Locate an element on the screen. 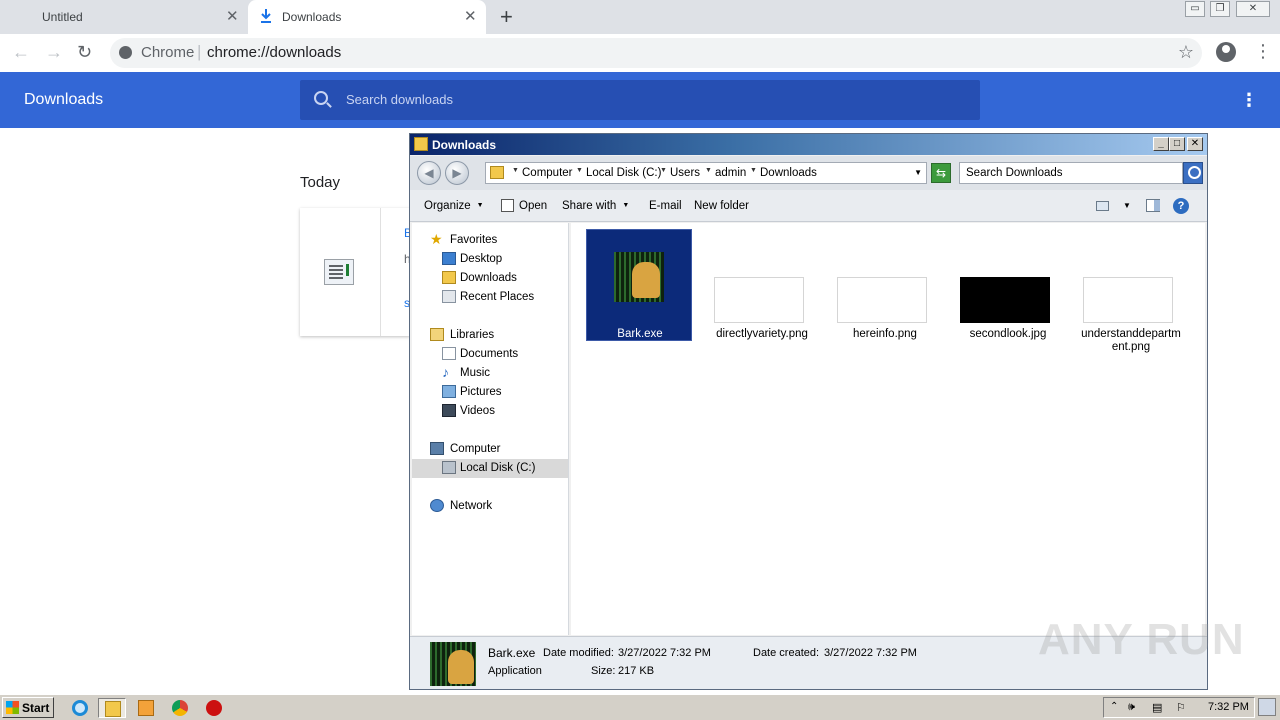  network-tray-icon: ▤ is located at coordinates (1157, 707).